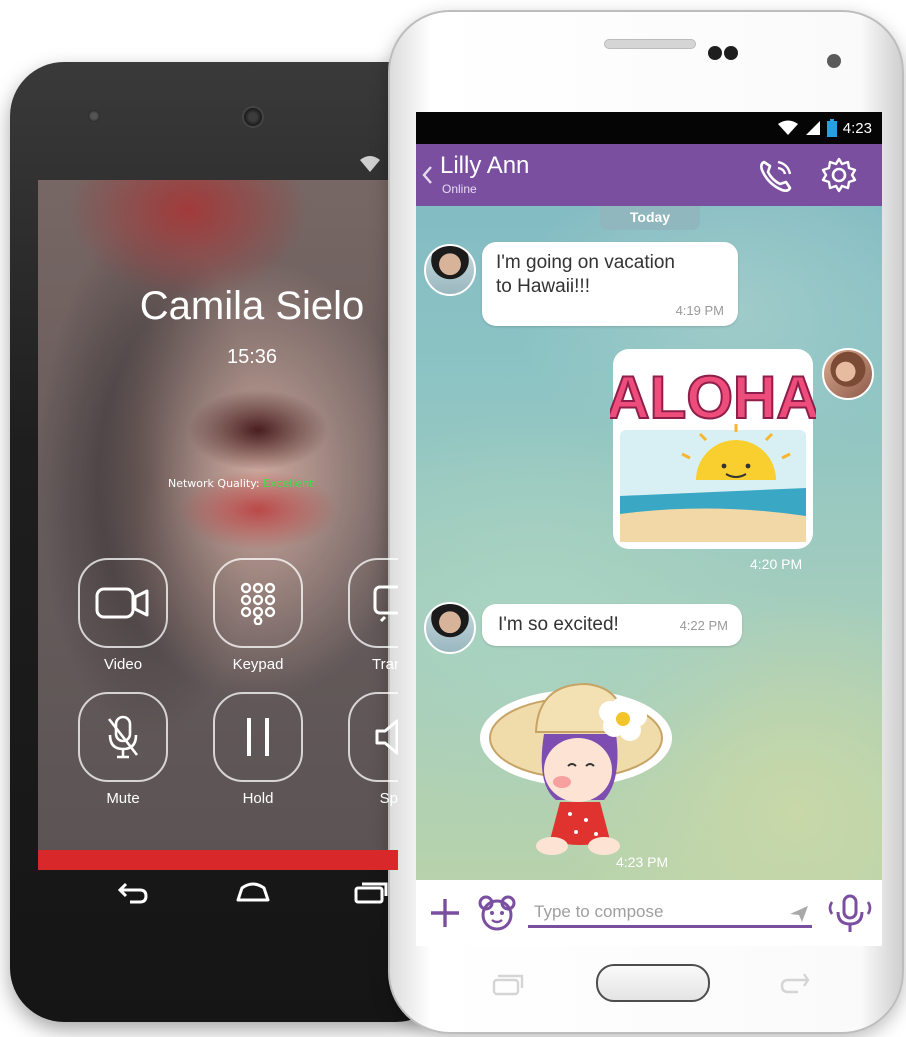  I want to click on speaker-icon, so click(386, 737).